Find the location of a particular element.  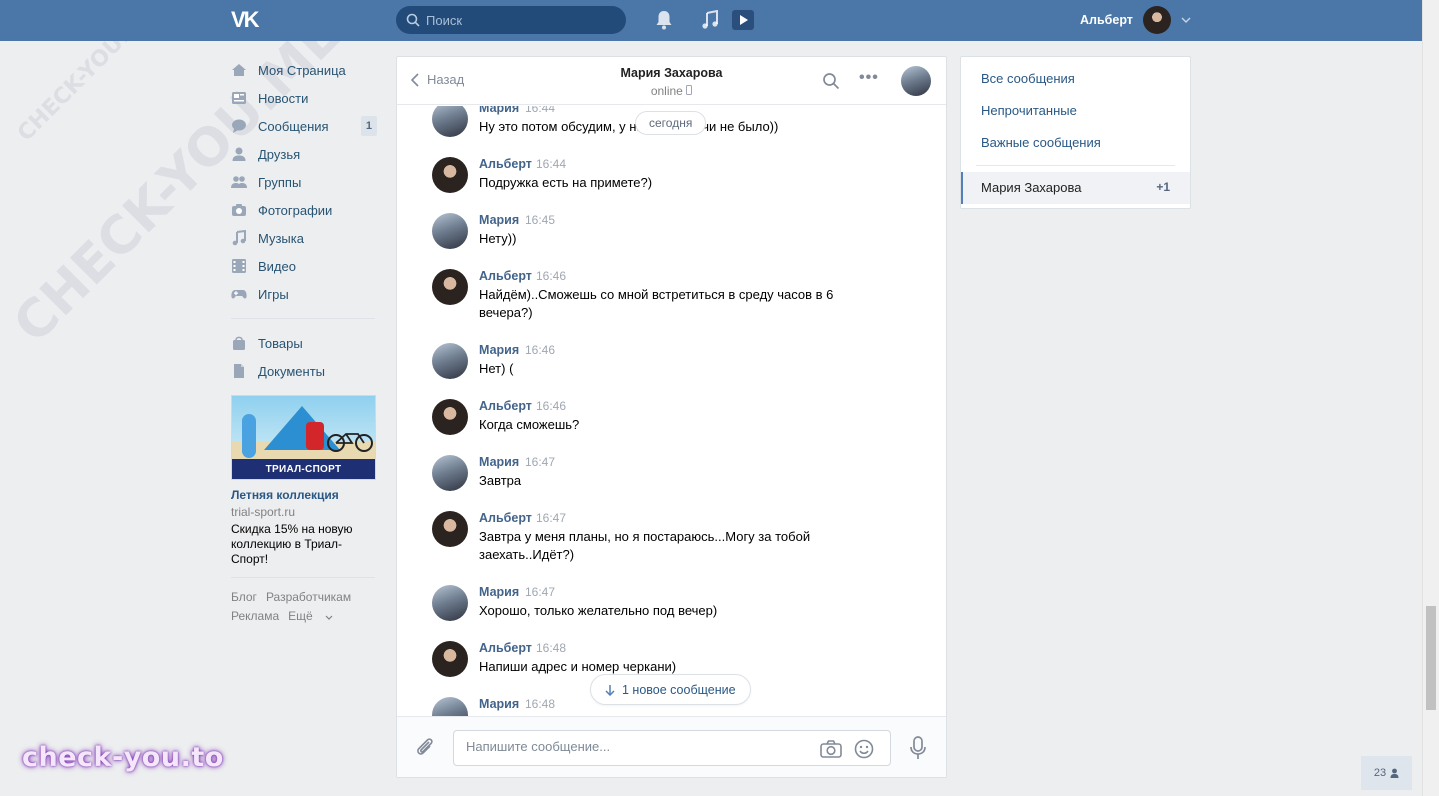

online-friends-counter: 23 is located at coordinates (1386, 773).